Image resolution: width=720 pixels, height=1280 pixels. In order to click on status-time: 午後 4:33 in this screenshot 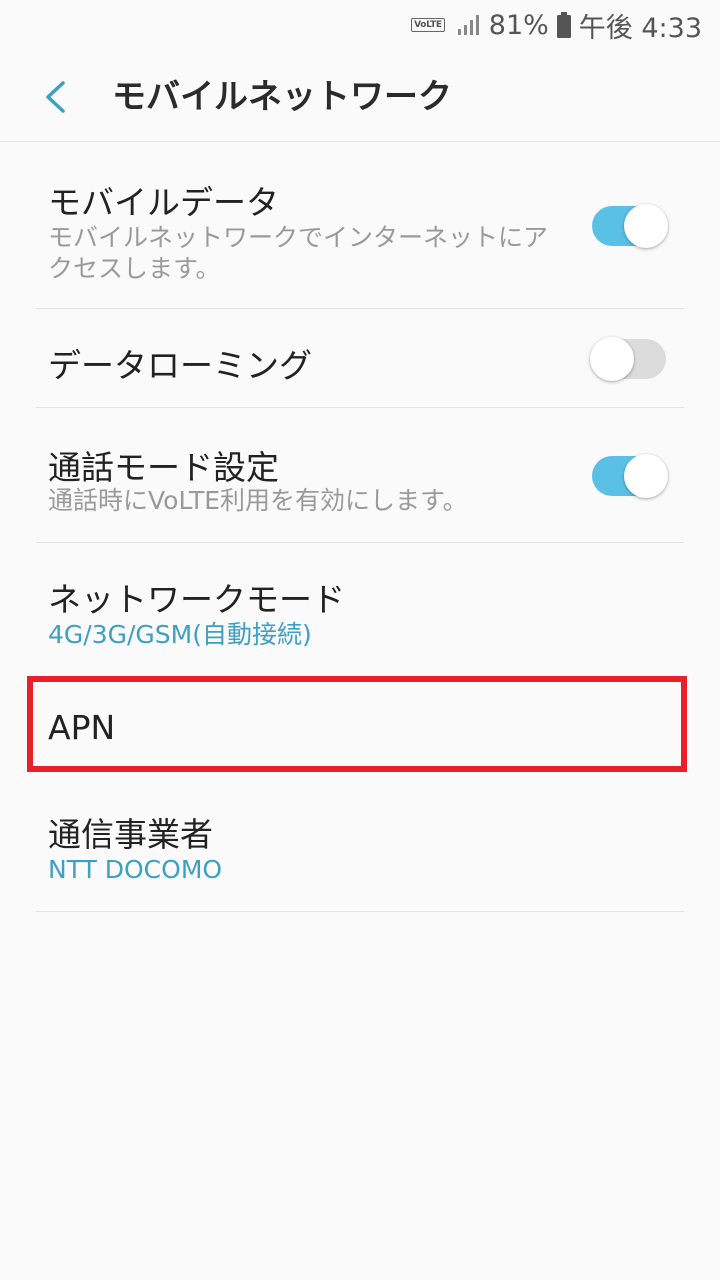, I will do `click(640, 28)`.